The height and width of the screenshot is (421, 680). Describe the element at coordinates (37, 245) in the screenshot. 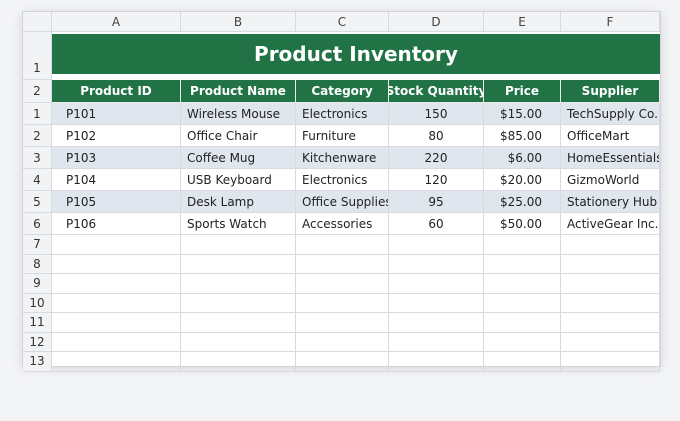

I see `row-header: 7` at that location.